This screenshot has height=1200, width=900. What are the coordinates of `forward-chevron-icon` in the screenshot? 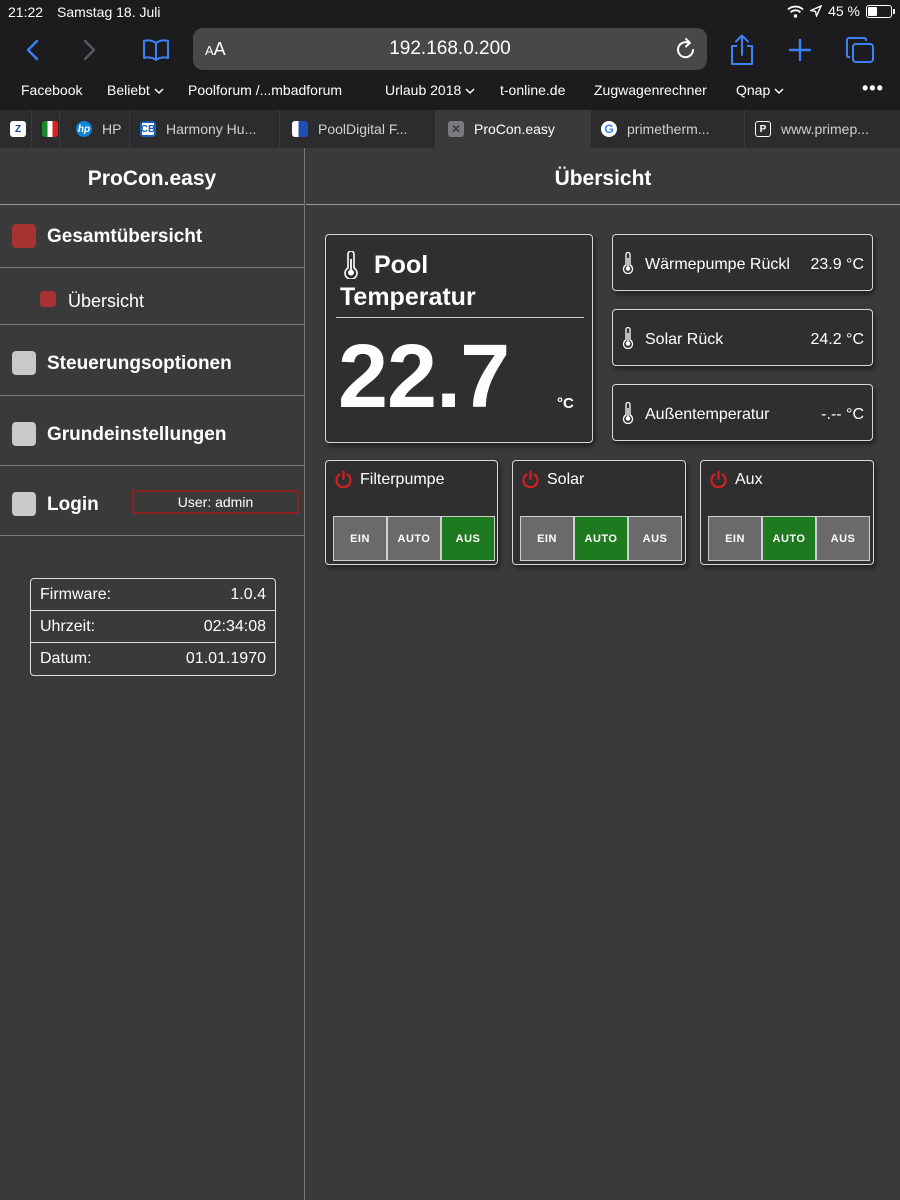 It's located at (89, 50).